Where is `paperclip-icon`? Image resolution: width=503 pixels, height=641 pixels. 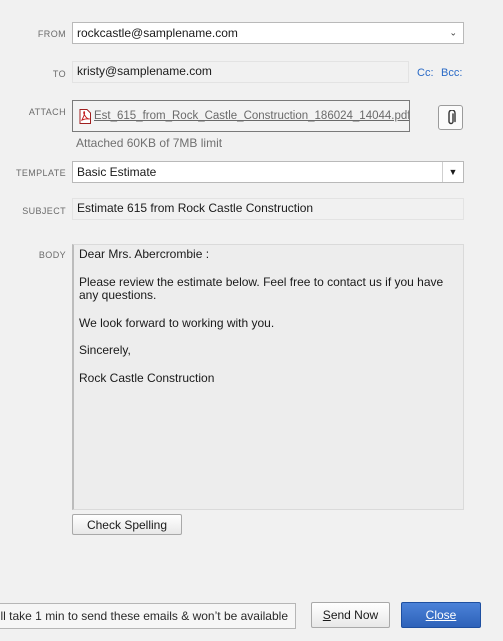 paperclip-icon is located at coordinates (451, 116).